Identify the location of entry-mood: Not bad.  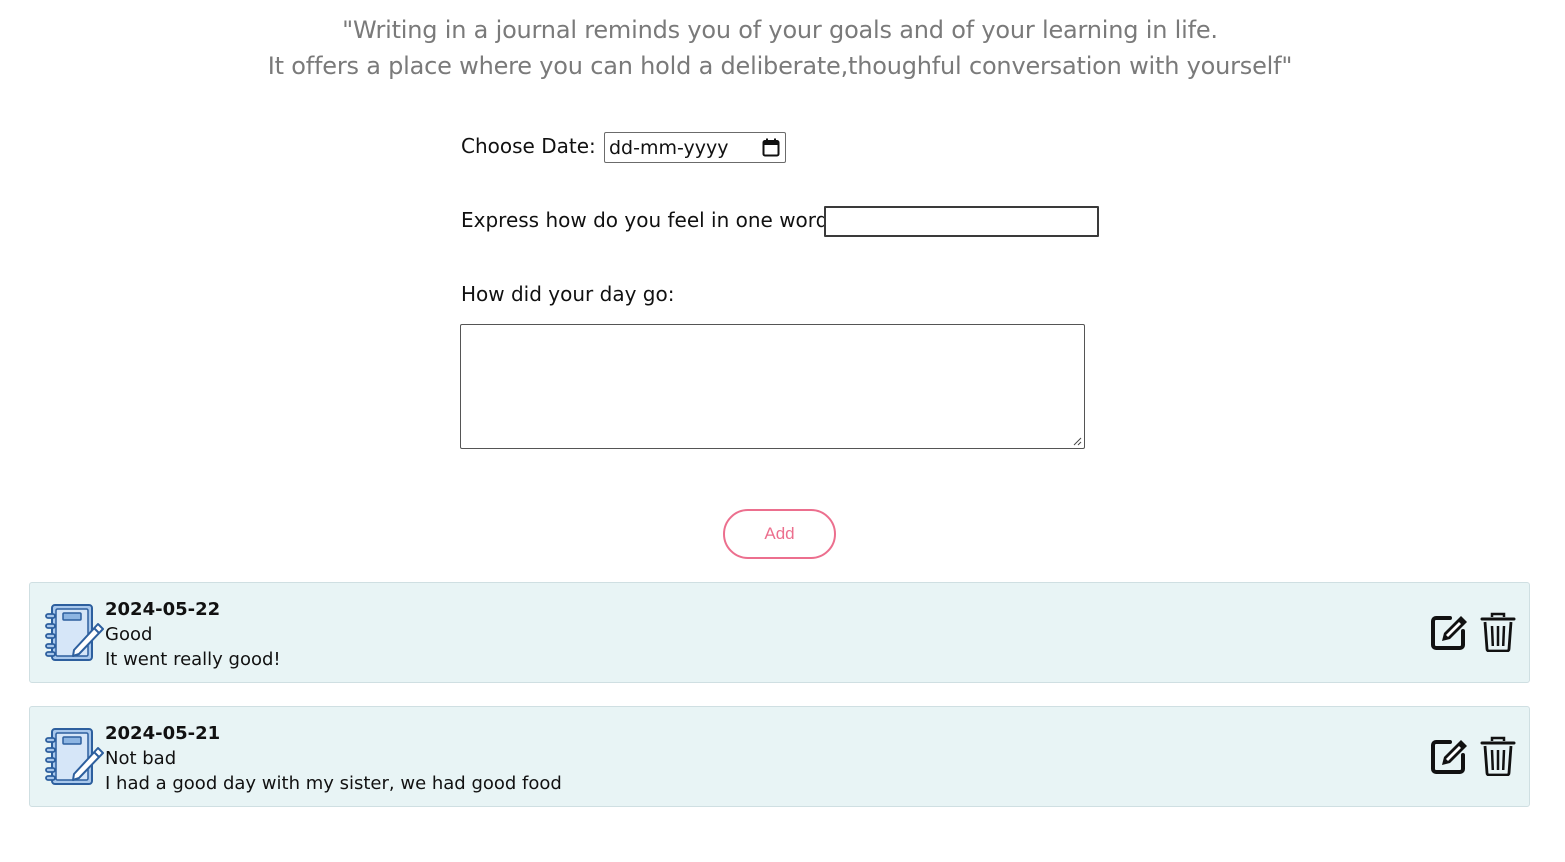
(141, 758).